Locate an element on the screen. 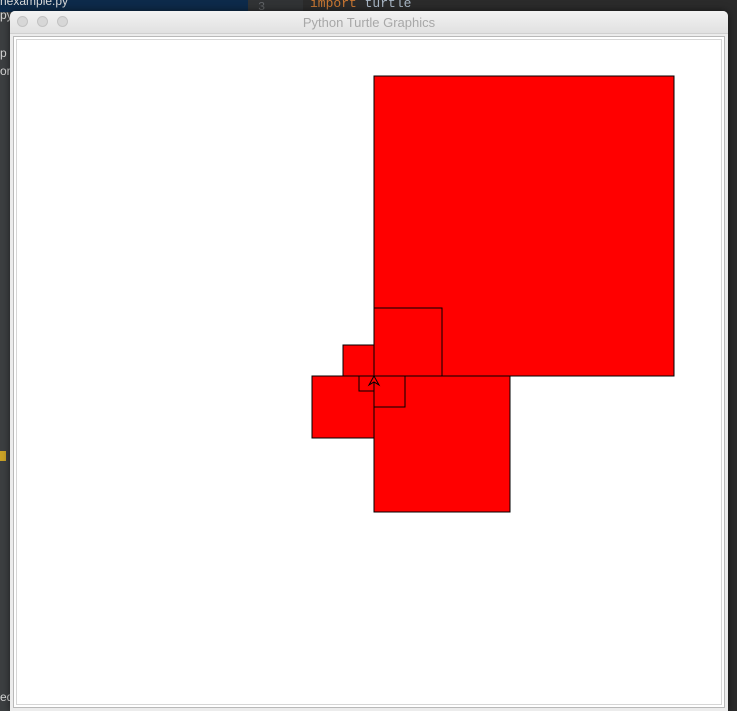 This screenshot has width=737, height=711. warning-marker-icon is located at coordinates (3, 456).